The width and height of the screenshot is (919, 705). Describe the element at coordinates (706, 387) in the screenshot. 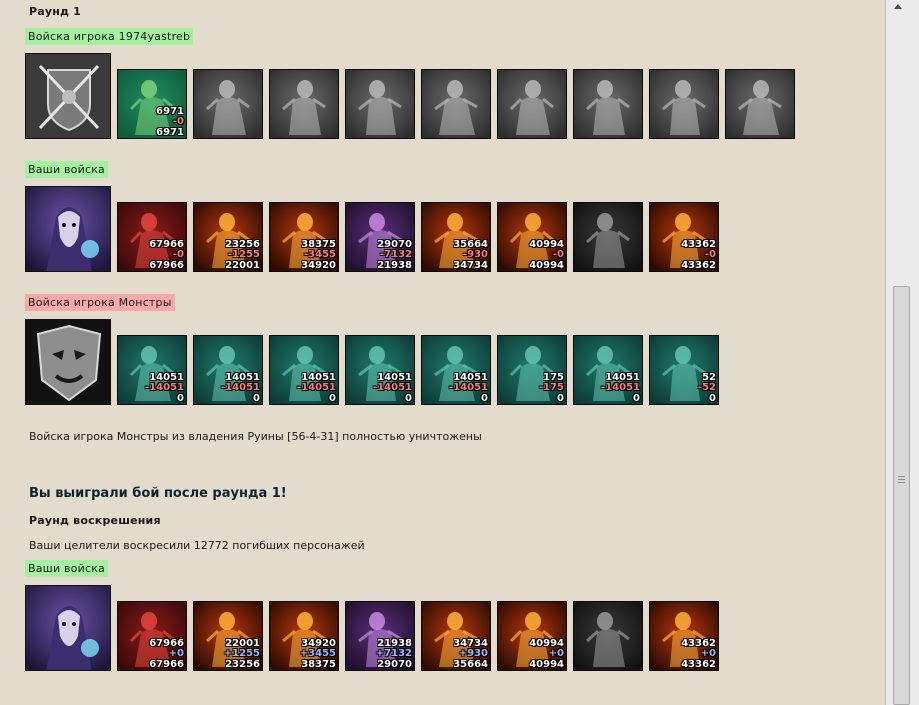

I see `count-change: -52` at that location.